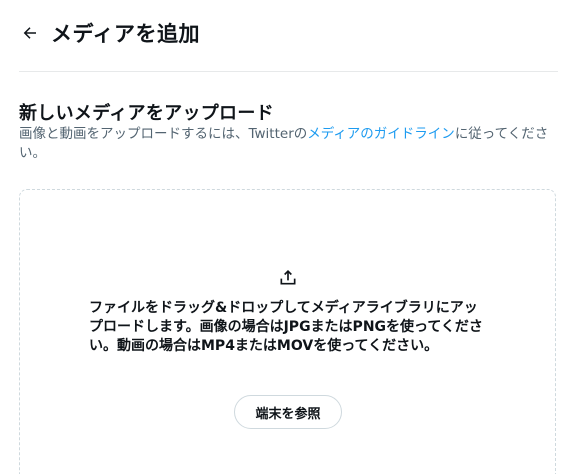 This screenshot has height=474, width=574. I want to click on upload-section-title: 新しいメディアをアップロード, so click(146, 113).